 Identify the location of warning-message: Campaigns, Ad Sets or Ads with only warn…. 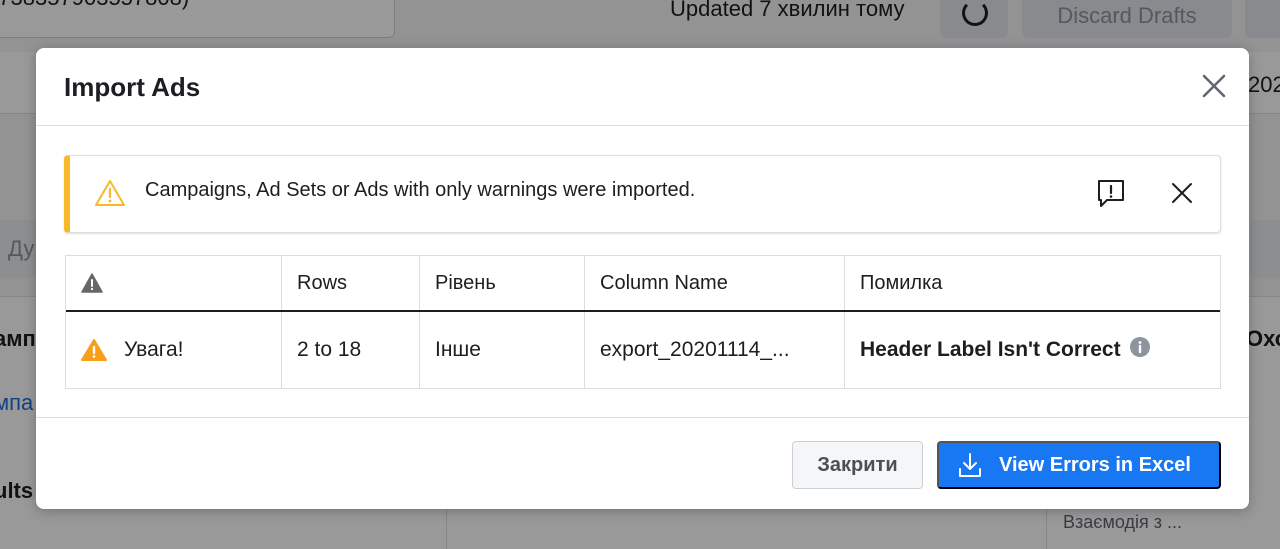
(420, 190).